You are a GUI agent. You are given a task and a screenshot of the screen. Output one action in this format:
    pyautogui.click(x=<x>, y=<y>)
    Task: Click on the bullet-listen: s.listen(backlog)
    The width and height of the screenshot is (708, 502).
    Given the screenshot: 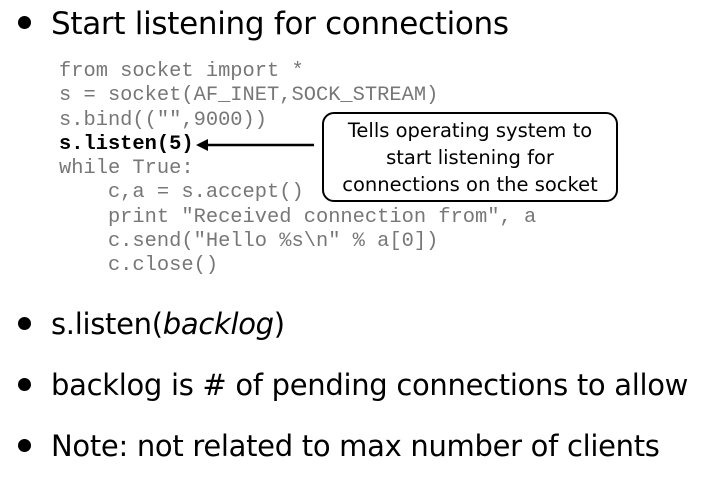 What is the action you would take?
    pyautogui.click(x=151, y=324)
    